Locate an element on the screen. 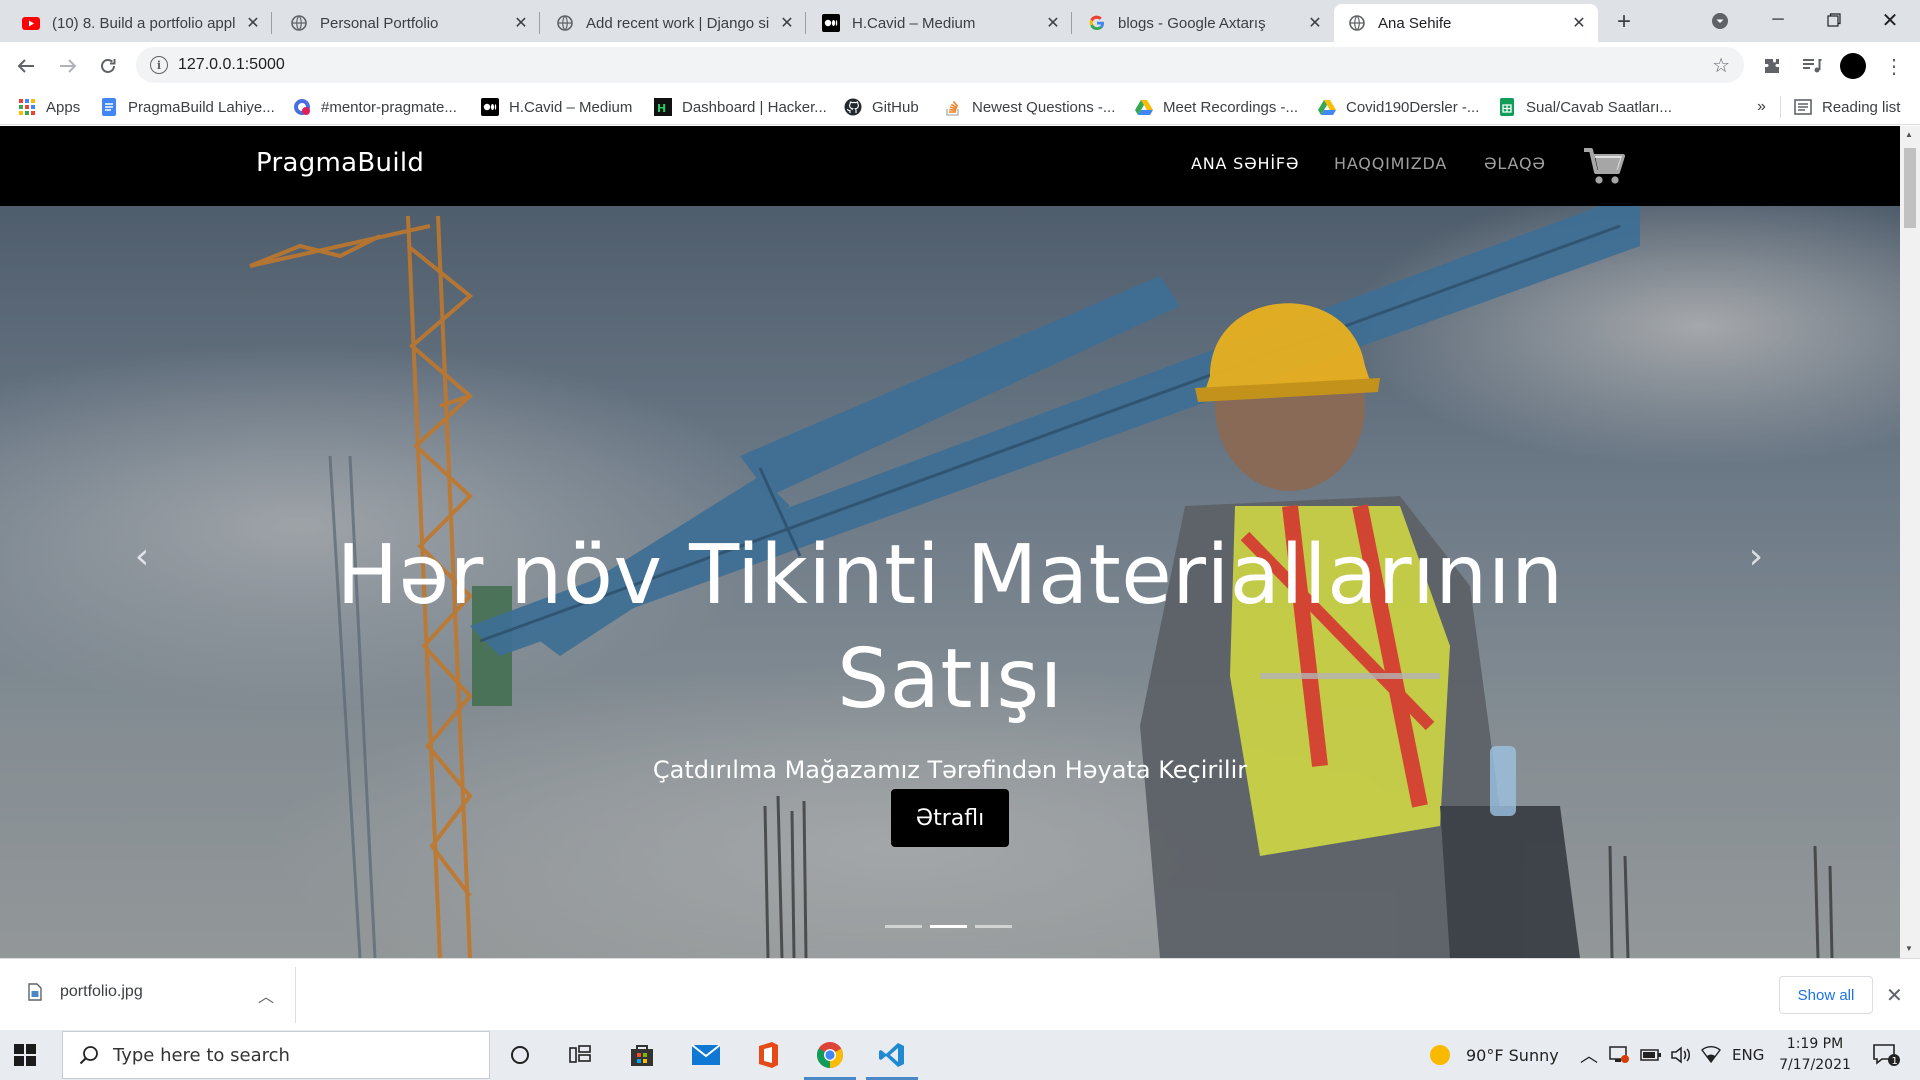 This screenshot has width=1920, height=1080. tab-search-button is located at coordinates (1720, 21).